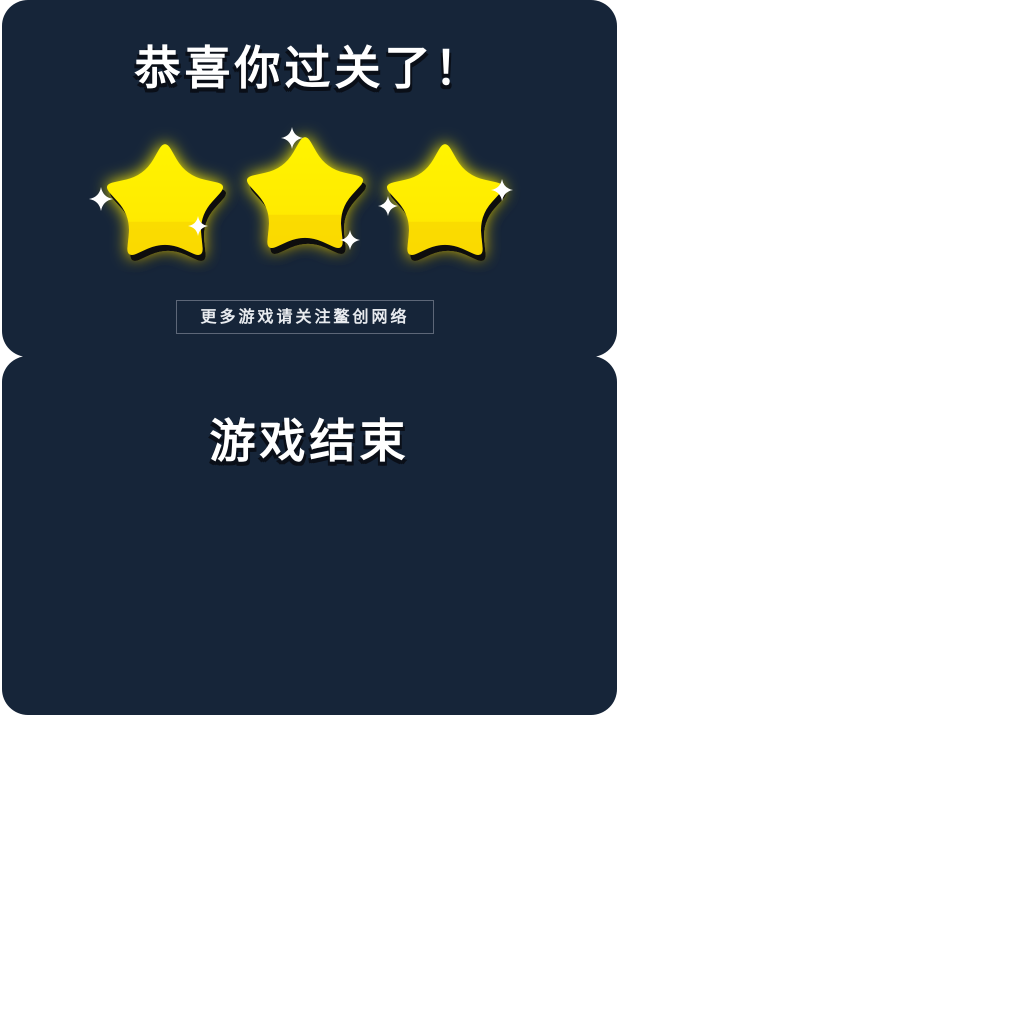  Describe the element at coordinates (309, 68) in the screenshot. I see `level-complete-title: 恭喜你过关了！` at that location.